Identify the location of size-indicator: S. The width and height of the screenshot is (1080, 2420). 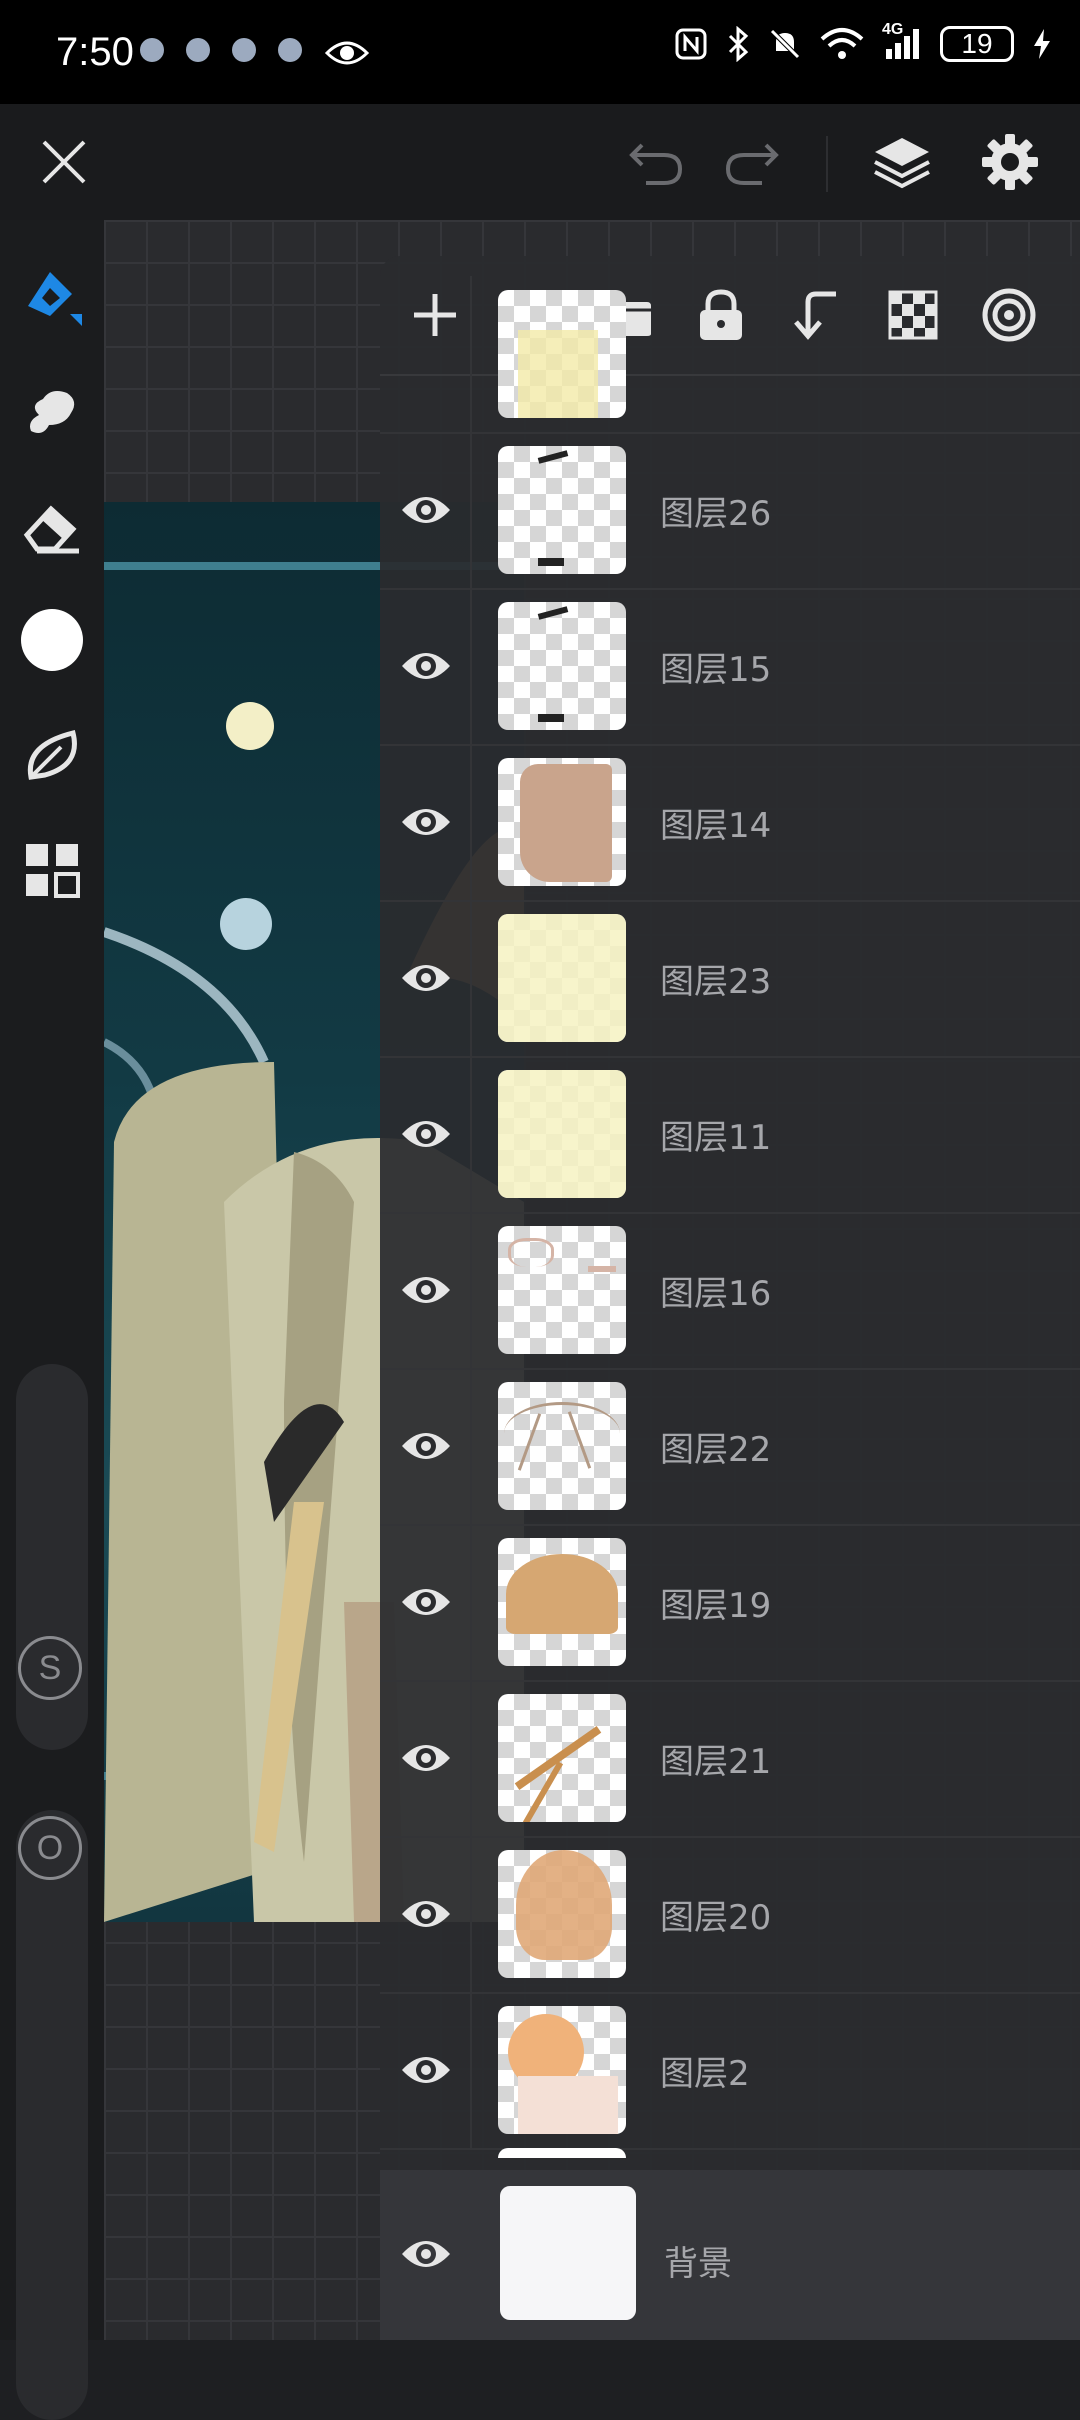
(50, 1668).